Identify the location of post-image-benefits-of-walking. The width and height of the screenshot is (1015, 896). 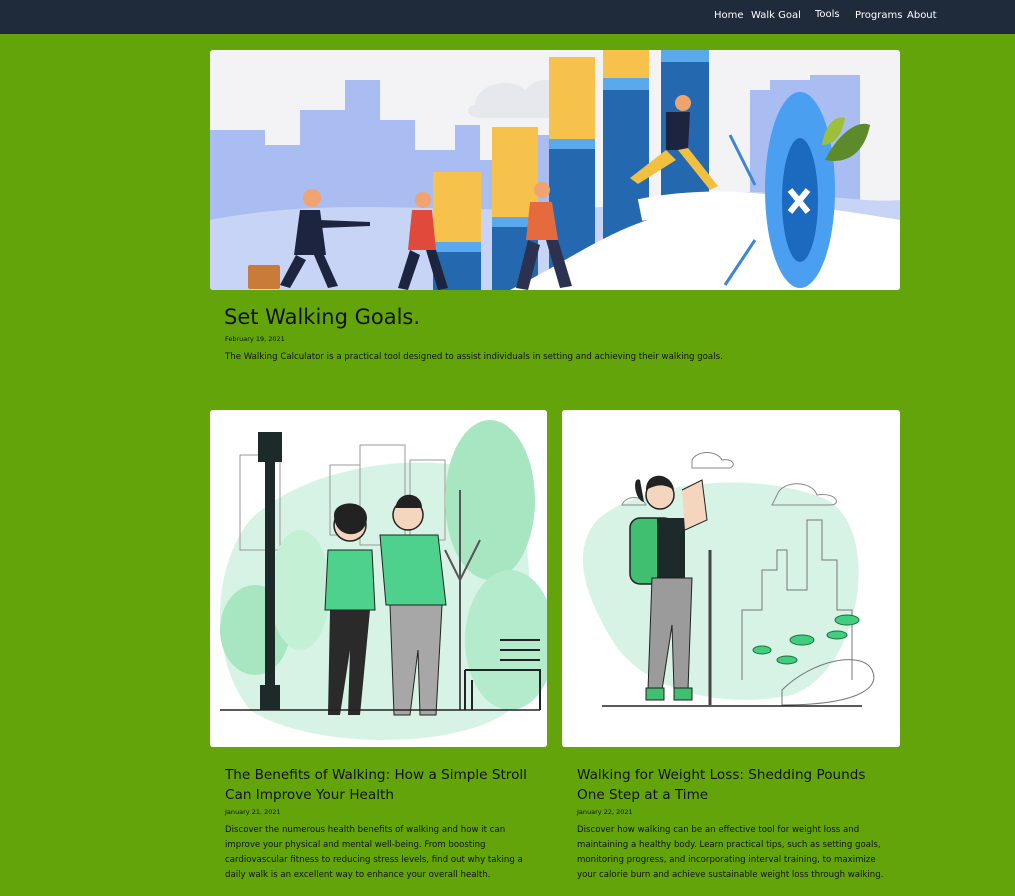
(378, 578).